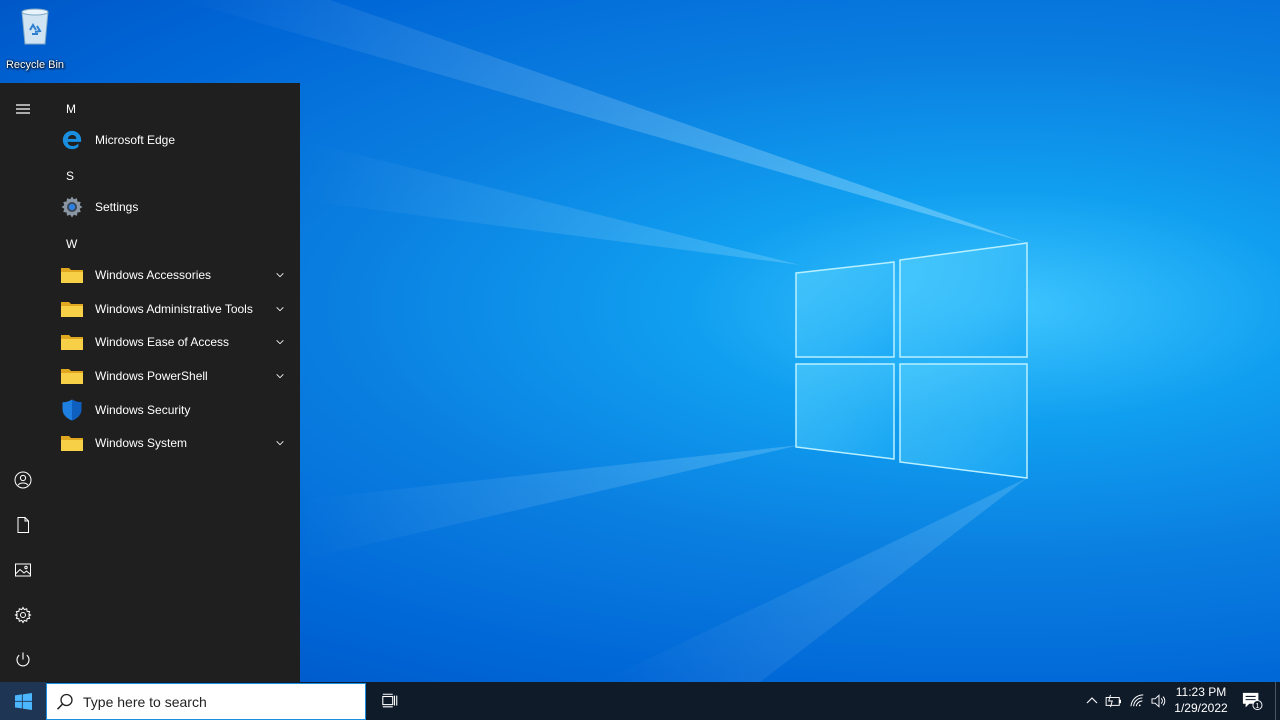  What do you see at coordinates (1201, 692) in the screenshot?
I see `clock-time: 11:23 PM` at bounding box center [1201, 692].